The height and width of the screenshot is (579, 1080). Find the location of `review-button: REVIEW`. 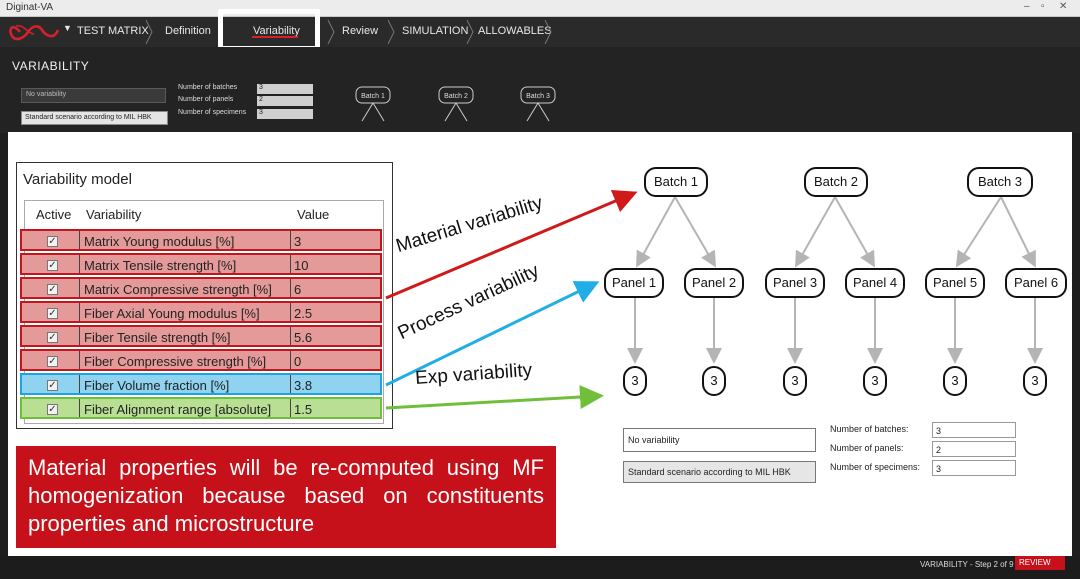

review-button: REVIEW is located at coordinates (1040, 563).